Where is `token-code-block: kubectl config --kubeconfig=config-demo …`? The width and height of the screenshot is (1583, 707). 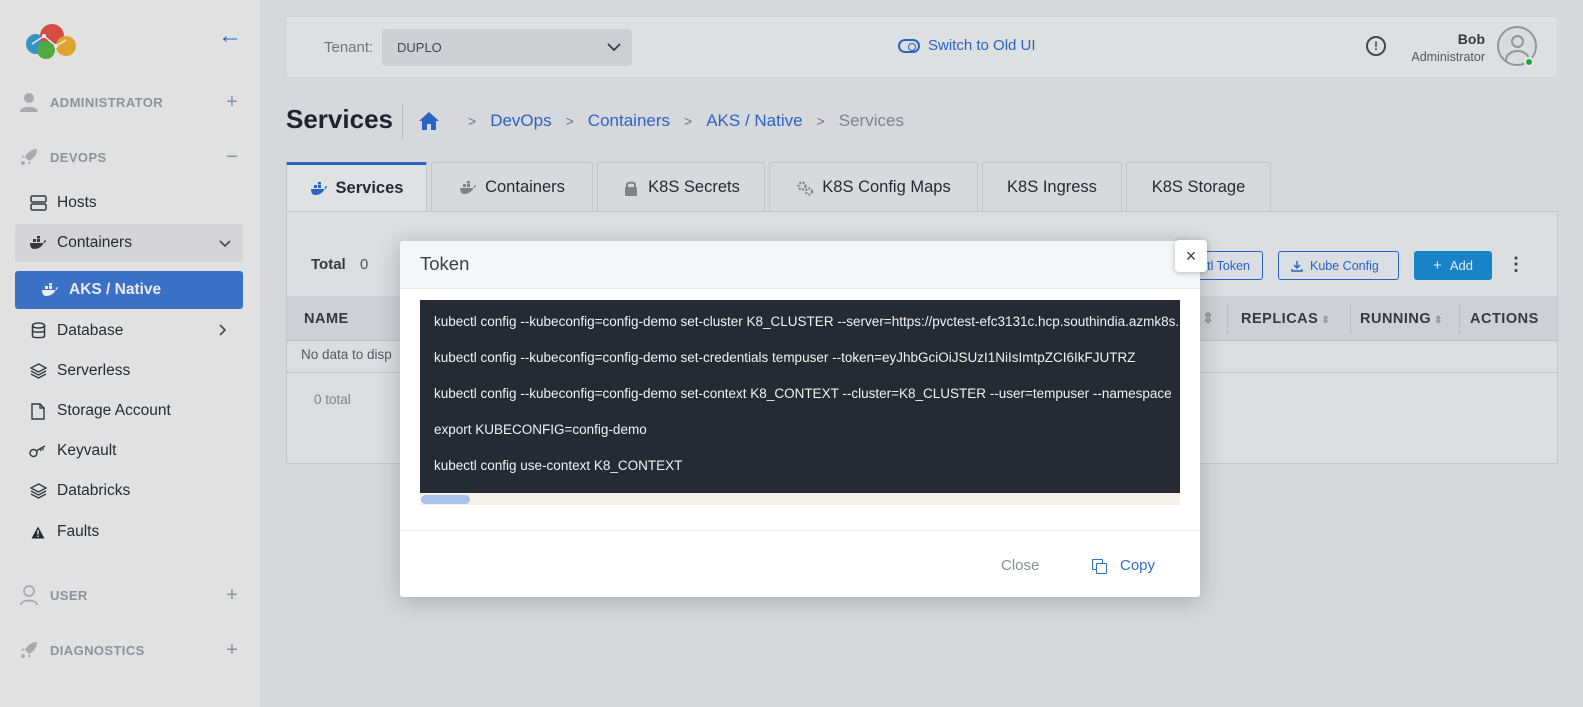 token-code-block: kubectl config --kubeconfig=config-demo … is located at coordinates (800, 396).